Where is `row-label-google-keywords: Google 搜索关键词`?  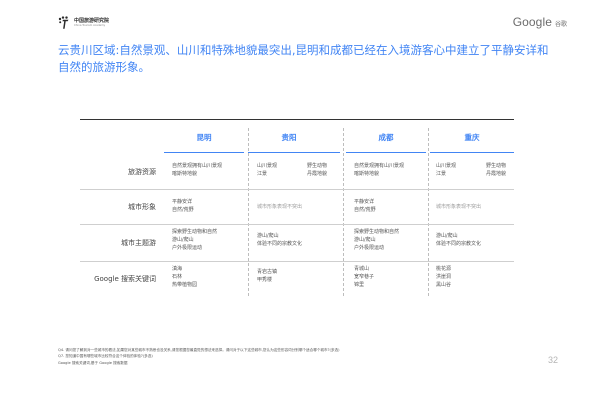
row-label-google-keywords: Google 搜索关键词 is located at coordinates (125, 279).